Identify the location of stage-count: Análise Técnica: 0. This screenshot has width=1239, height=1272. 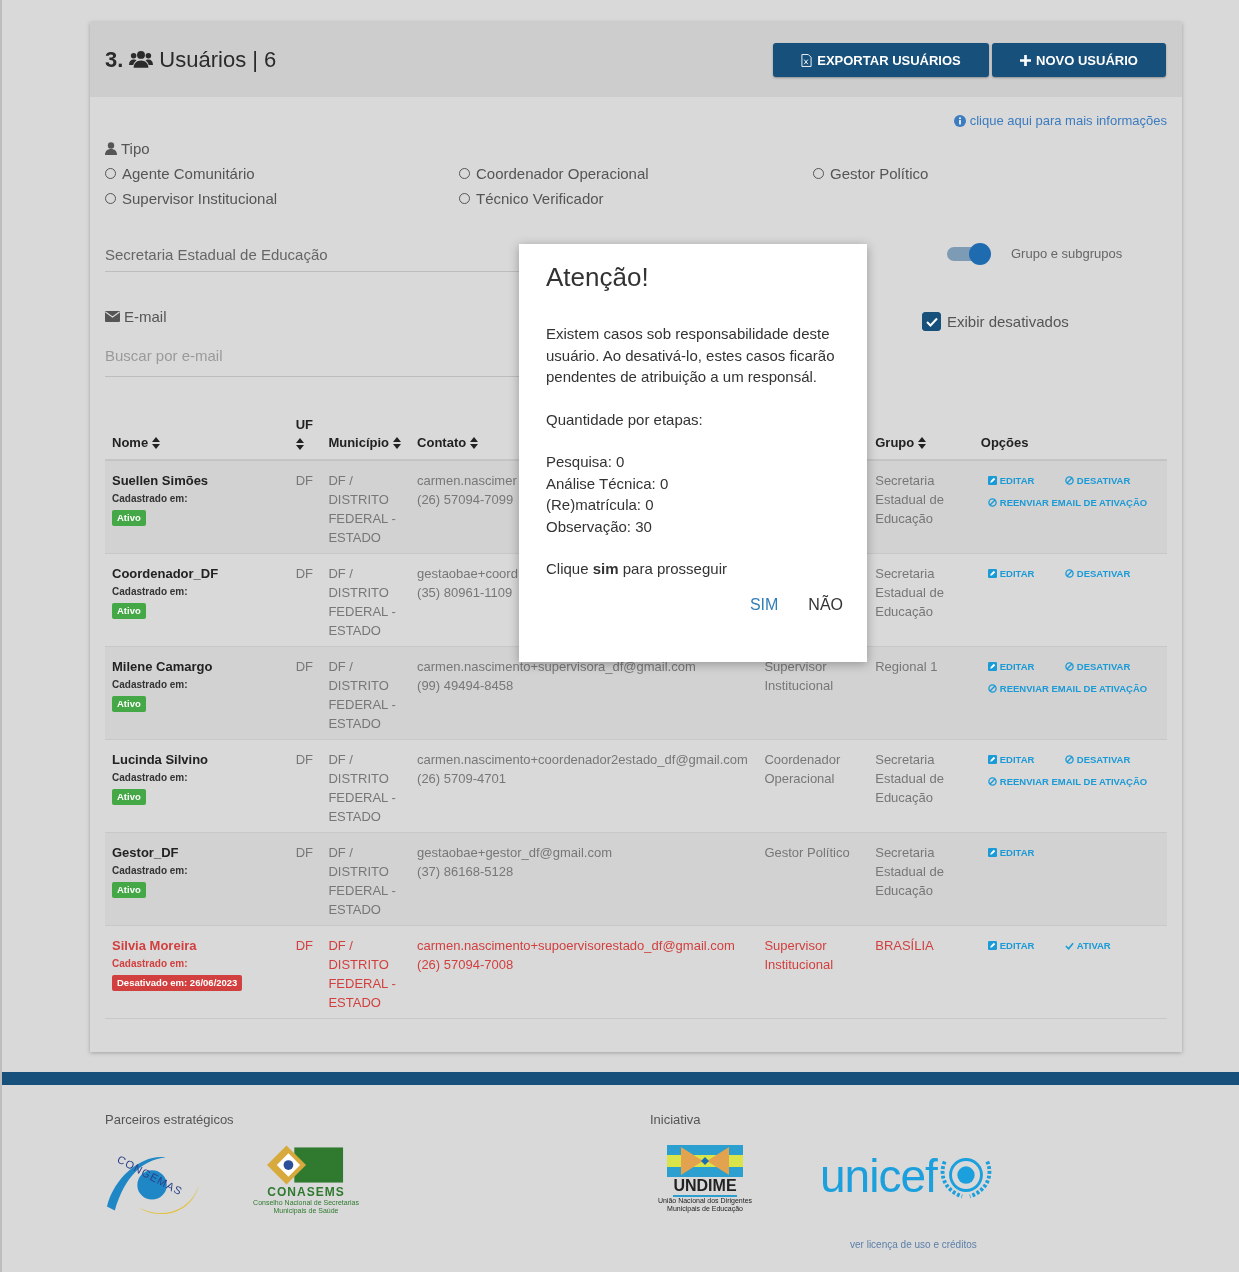
(608, 483).